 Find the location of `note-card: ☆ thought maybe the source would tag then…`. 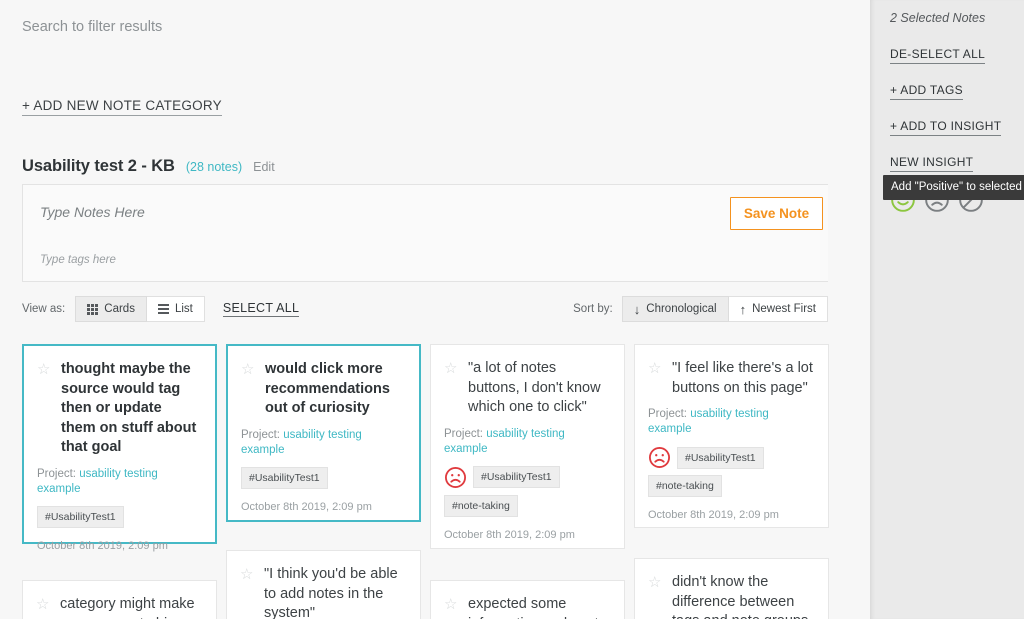

note-card: ☆ thought maybe the source would tag then… is located at coordinates (119, 448).